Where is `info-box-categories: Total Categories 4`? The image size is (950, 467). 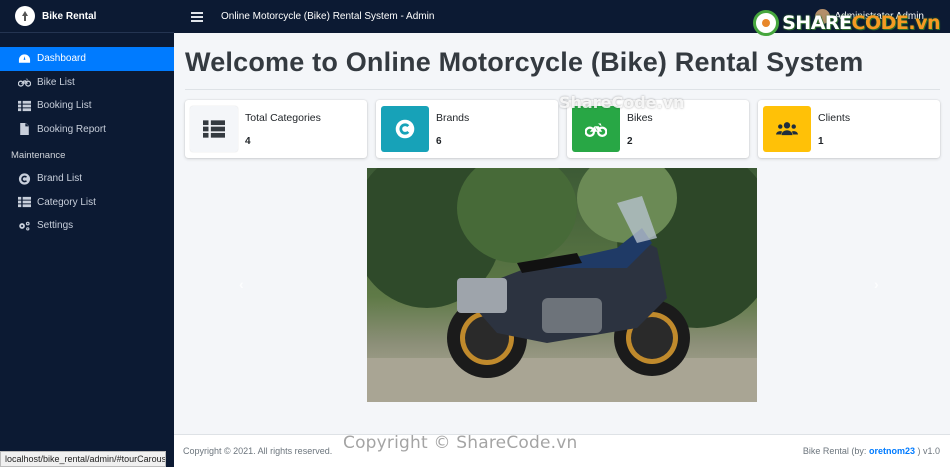
info-box-categories: Total Categories 4 is located at coordinates (276, 129).